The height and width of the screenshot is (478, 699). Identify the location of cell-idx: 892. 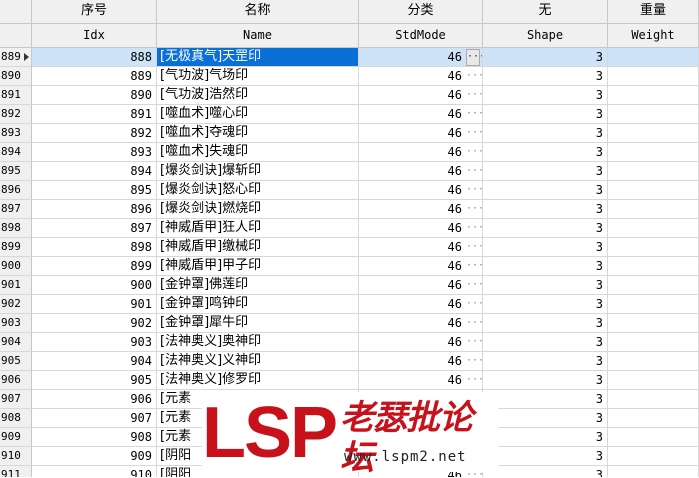
(94, 133).